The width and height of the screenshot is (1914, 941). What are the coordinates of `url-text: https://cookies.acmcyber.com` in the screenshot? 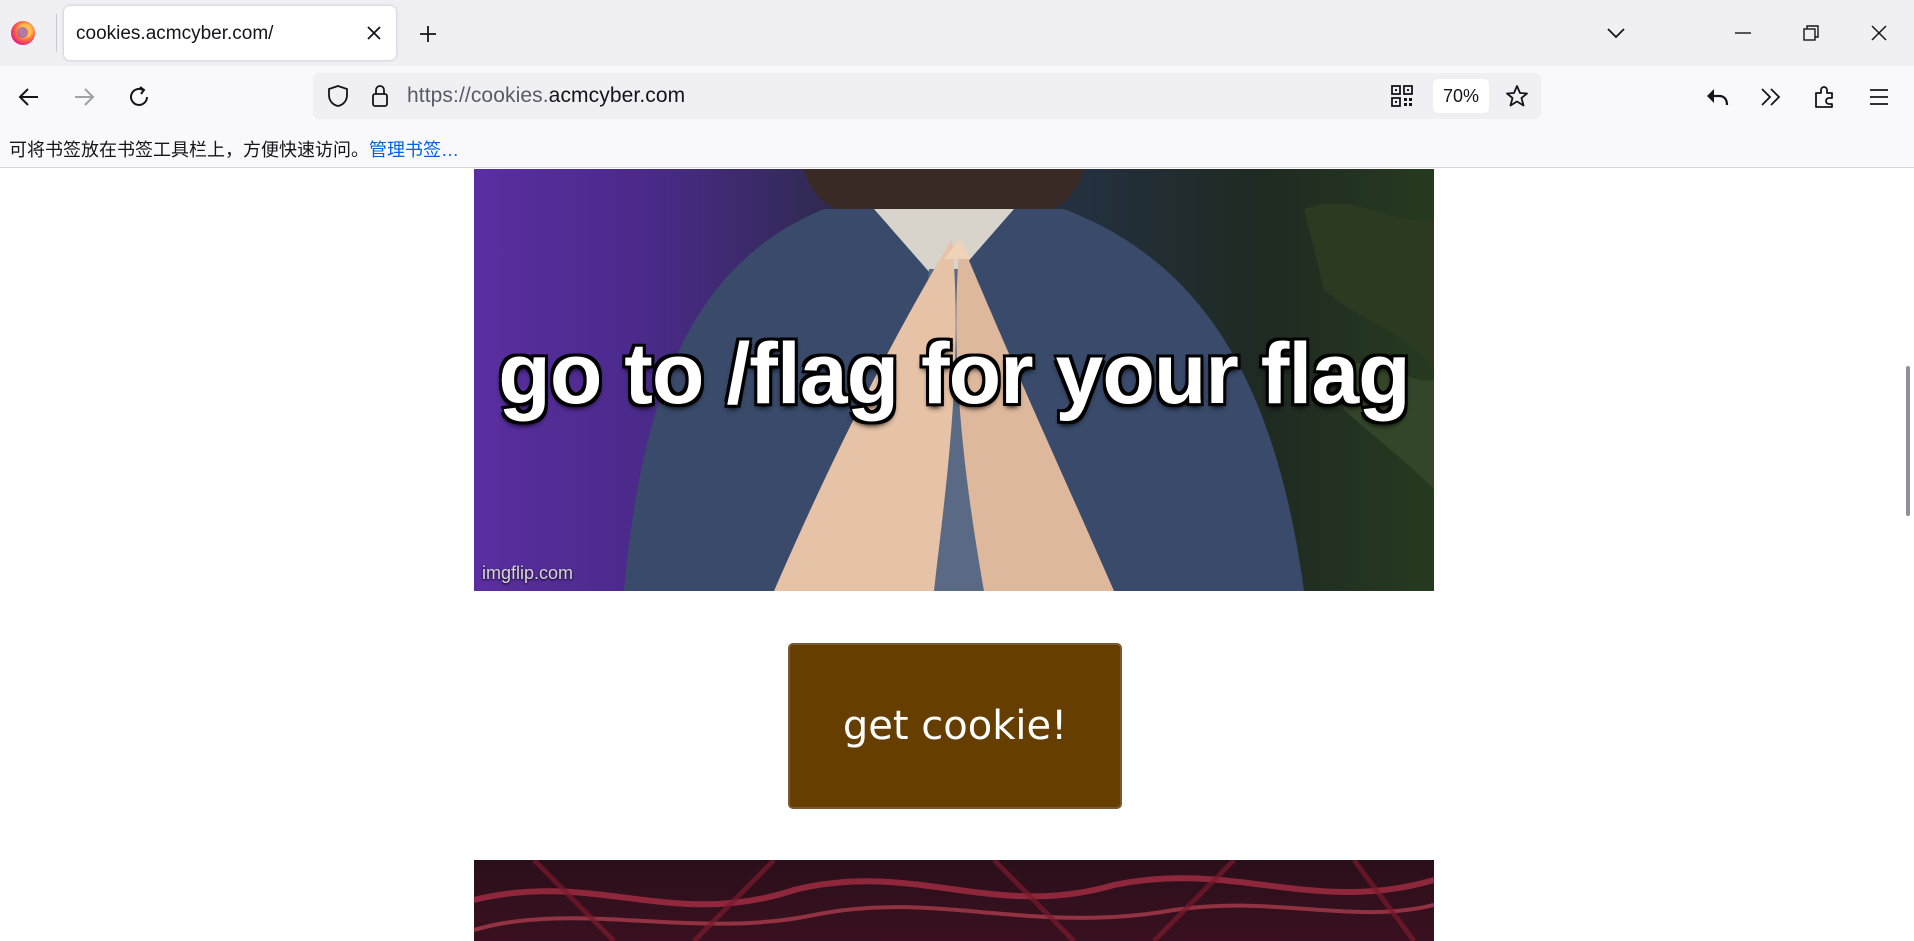 It's located at (546, 96).